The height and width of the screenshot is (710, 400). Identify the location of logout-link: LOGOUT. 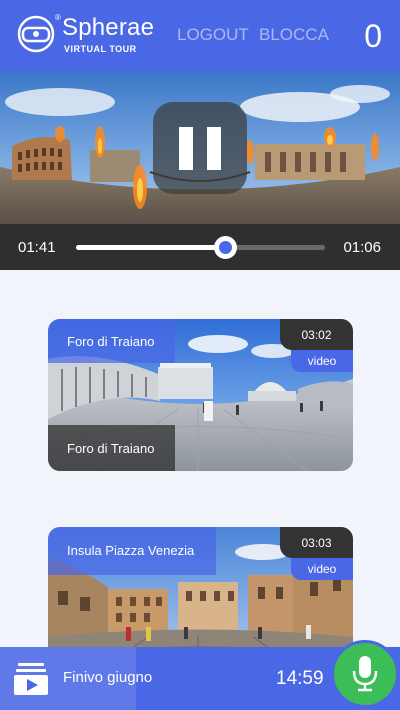
(213, 35).